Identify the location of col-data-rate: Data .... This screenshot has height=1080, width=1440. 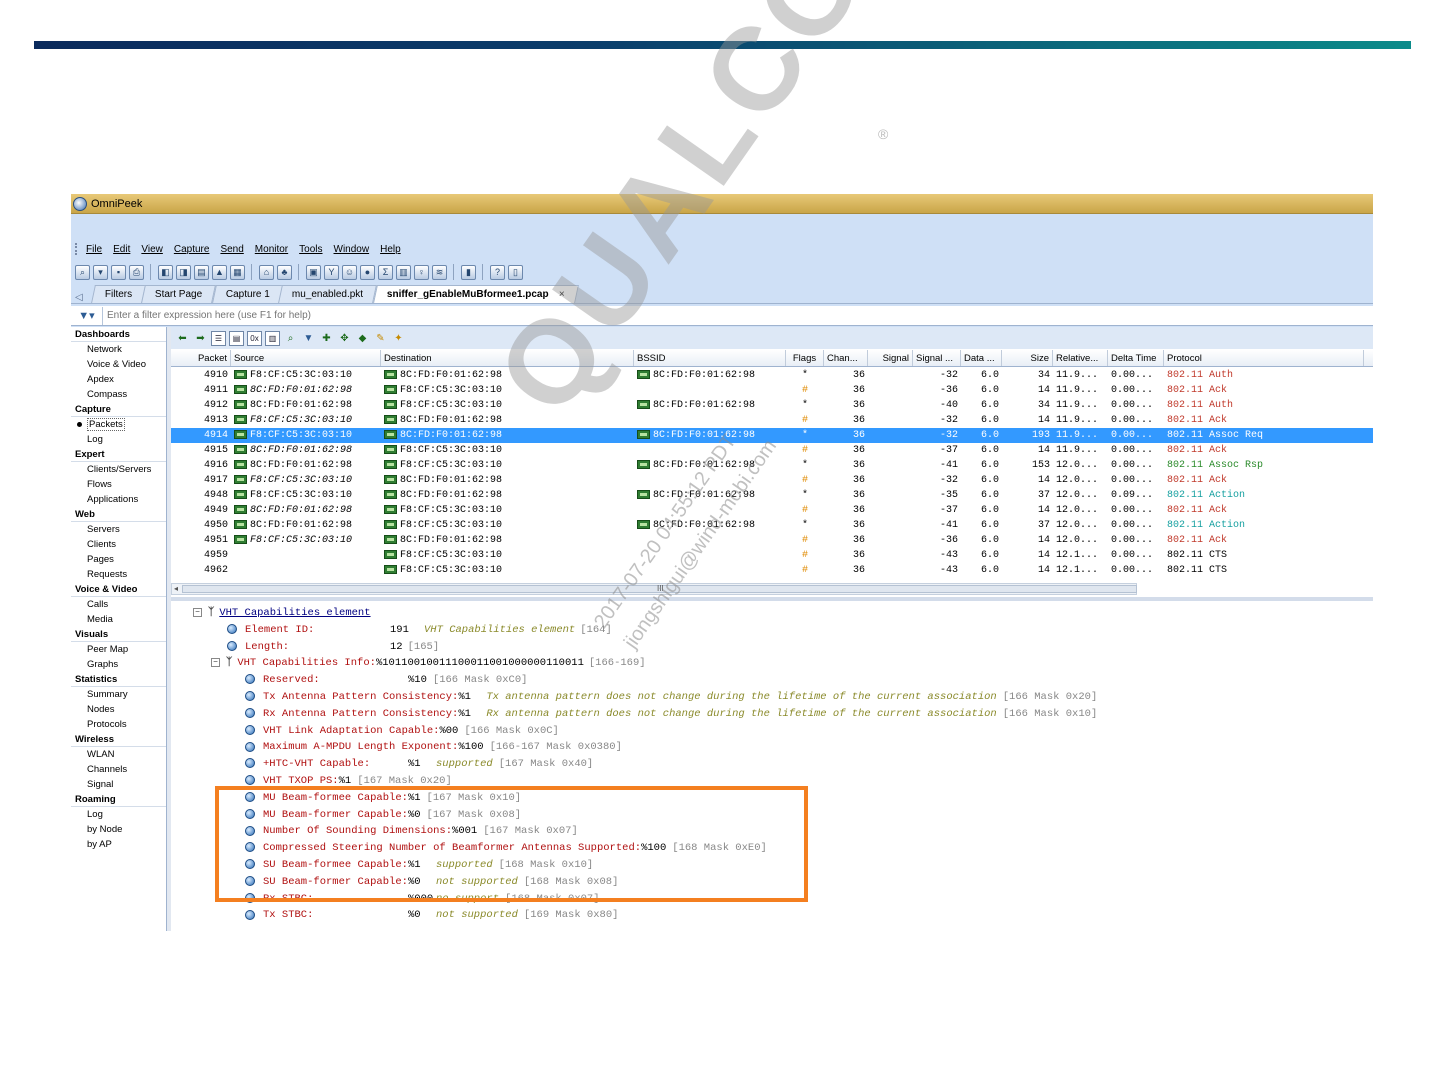
(981, 358).